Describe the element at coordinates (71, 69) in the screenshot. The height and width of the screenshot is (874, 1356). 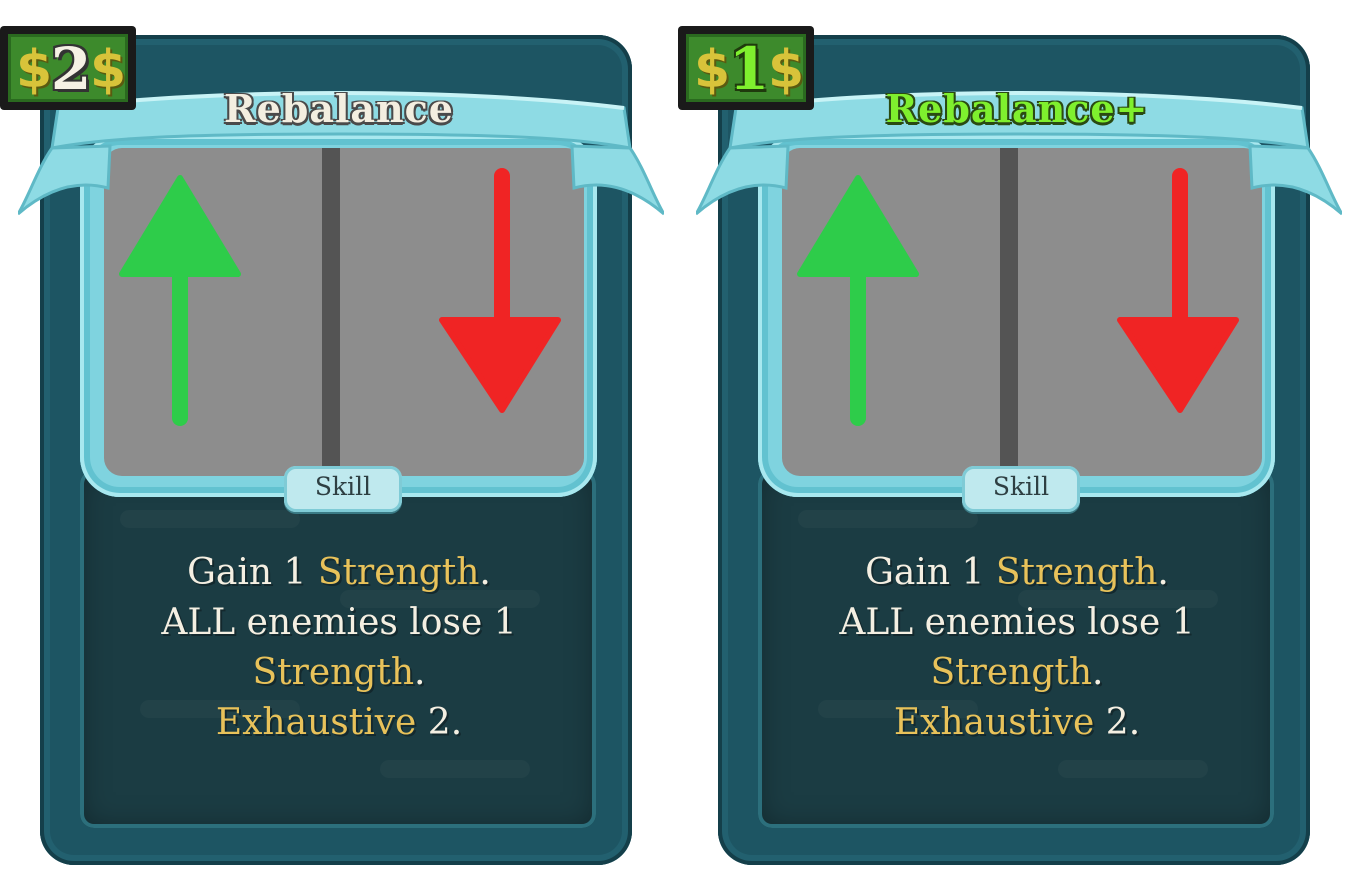
I see `cost-value: 2` at that location.